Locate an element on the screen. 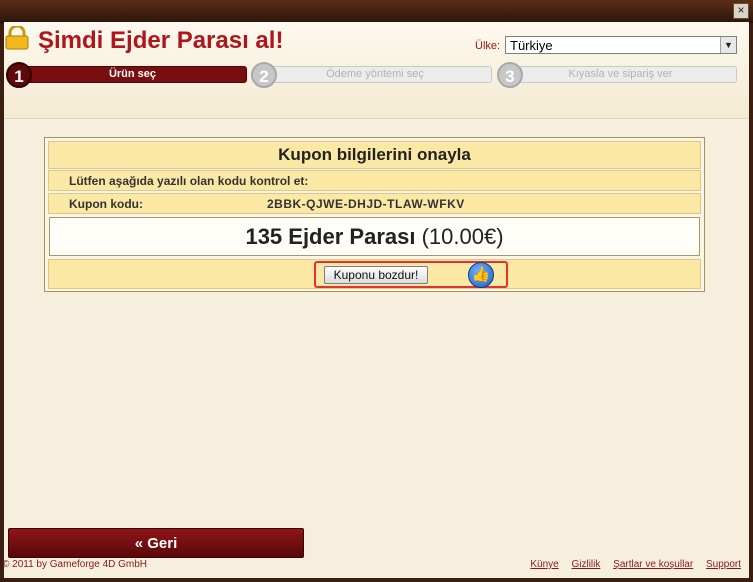  chevron-down-icon: ▼ is located at coordinates (728, 45).